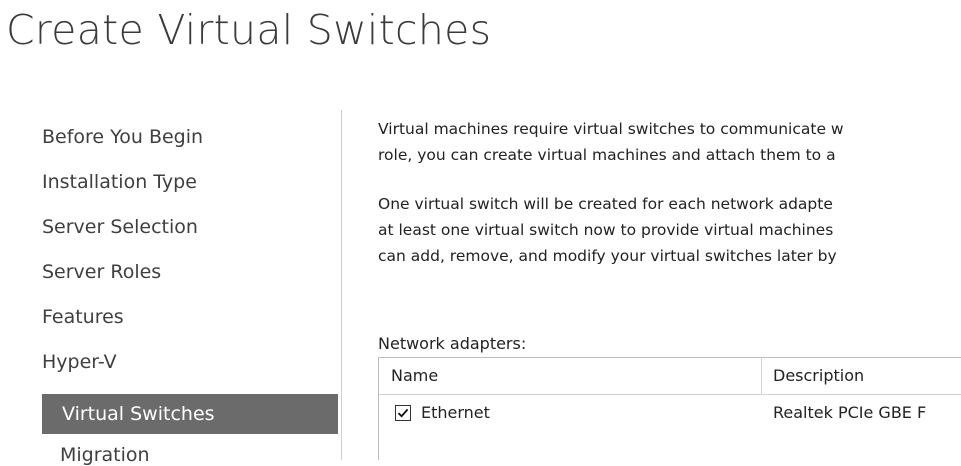 The width and height of the screenshot is (961, 466). I want to click on column-header-description: Description, so click(818, 376).